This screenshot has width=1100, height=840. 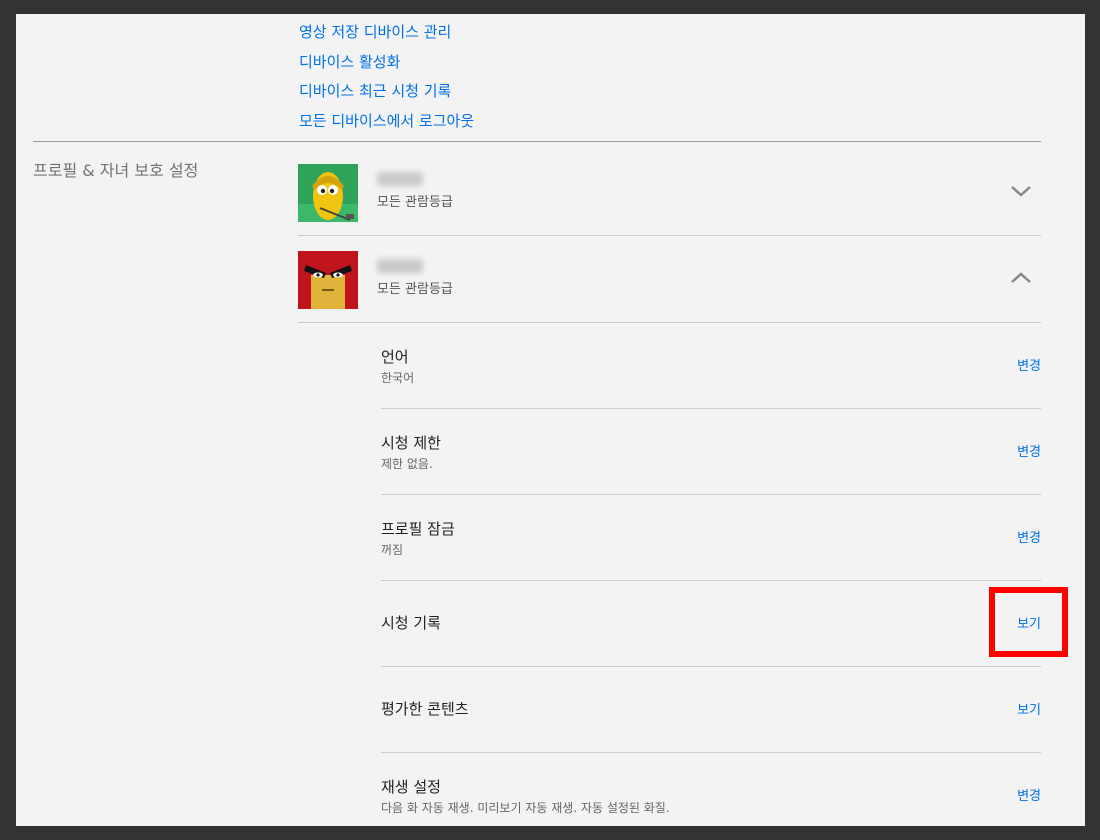 I want to click on setting-label: 시청 기록, so click(x=411, y=623).